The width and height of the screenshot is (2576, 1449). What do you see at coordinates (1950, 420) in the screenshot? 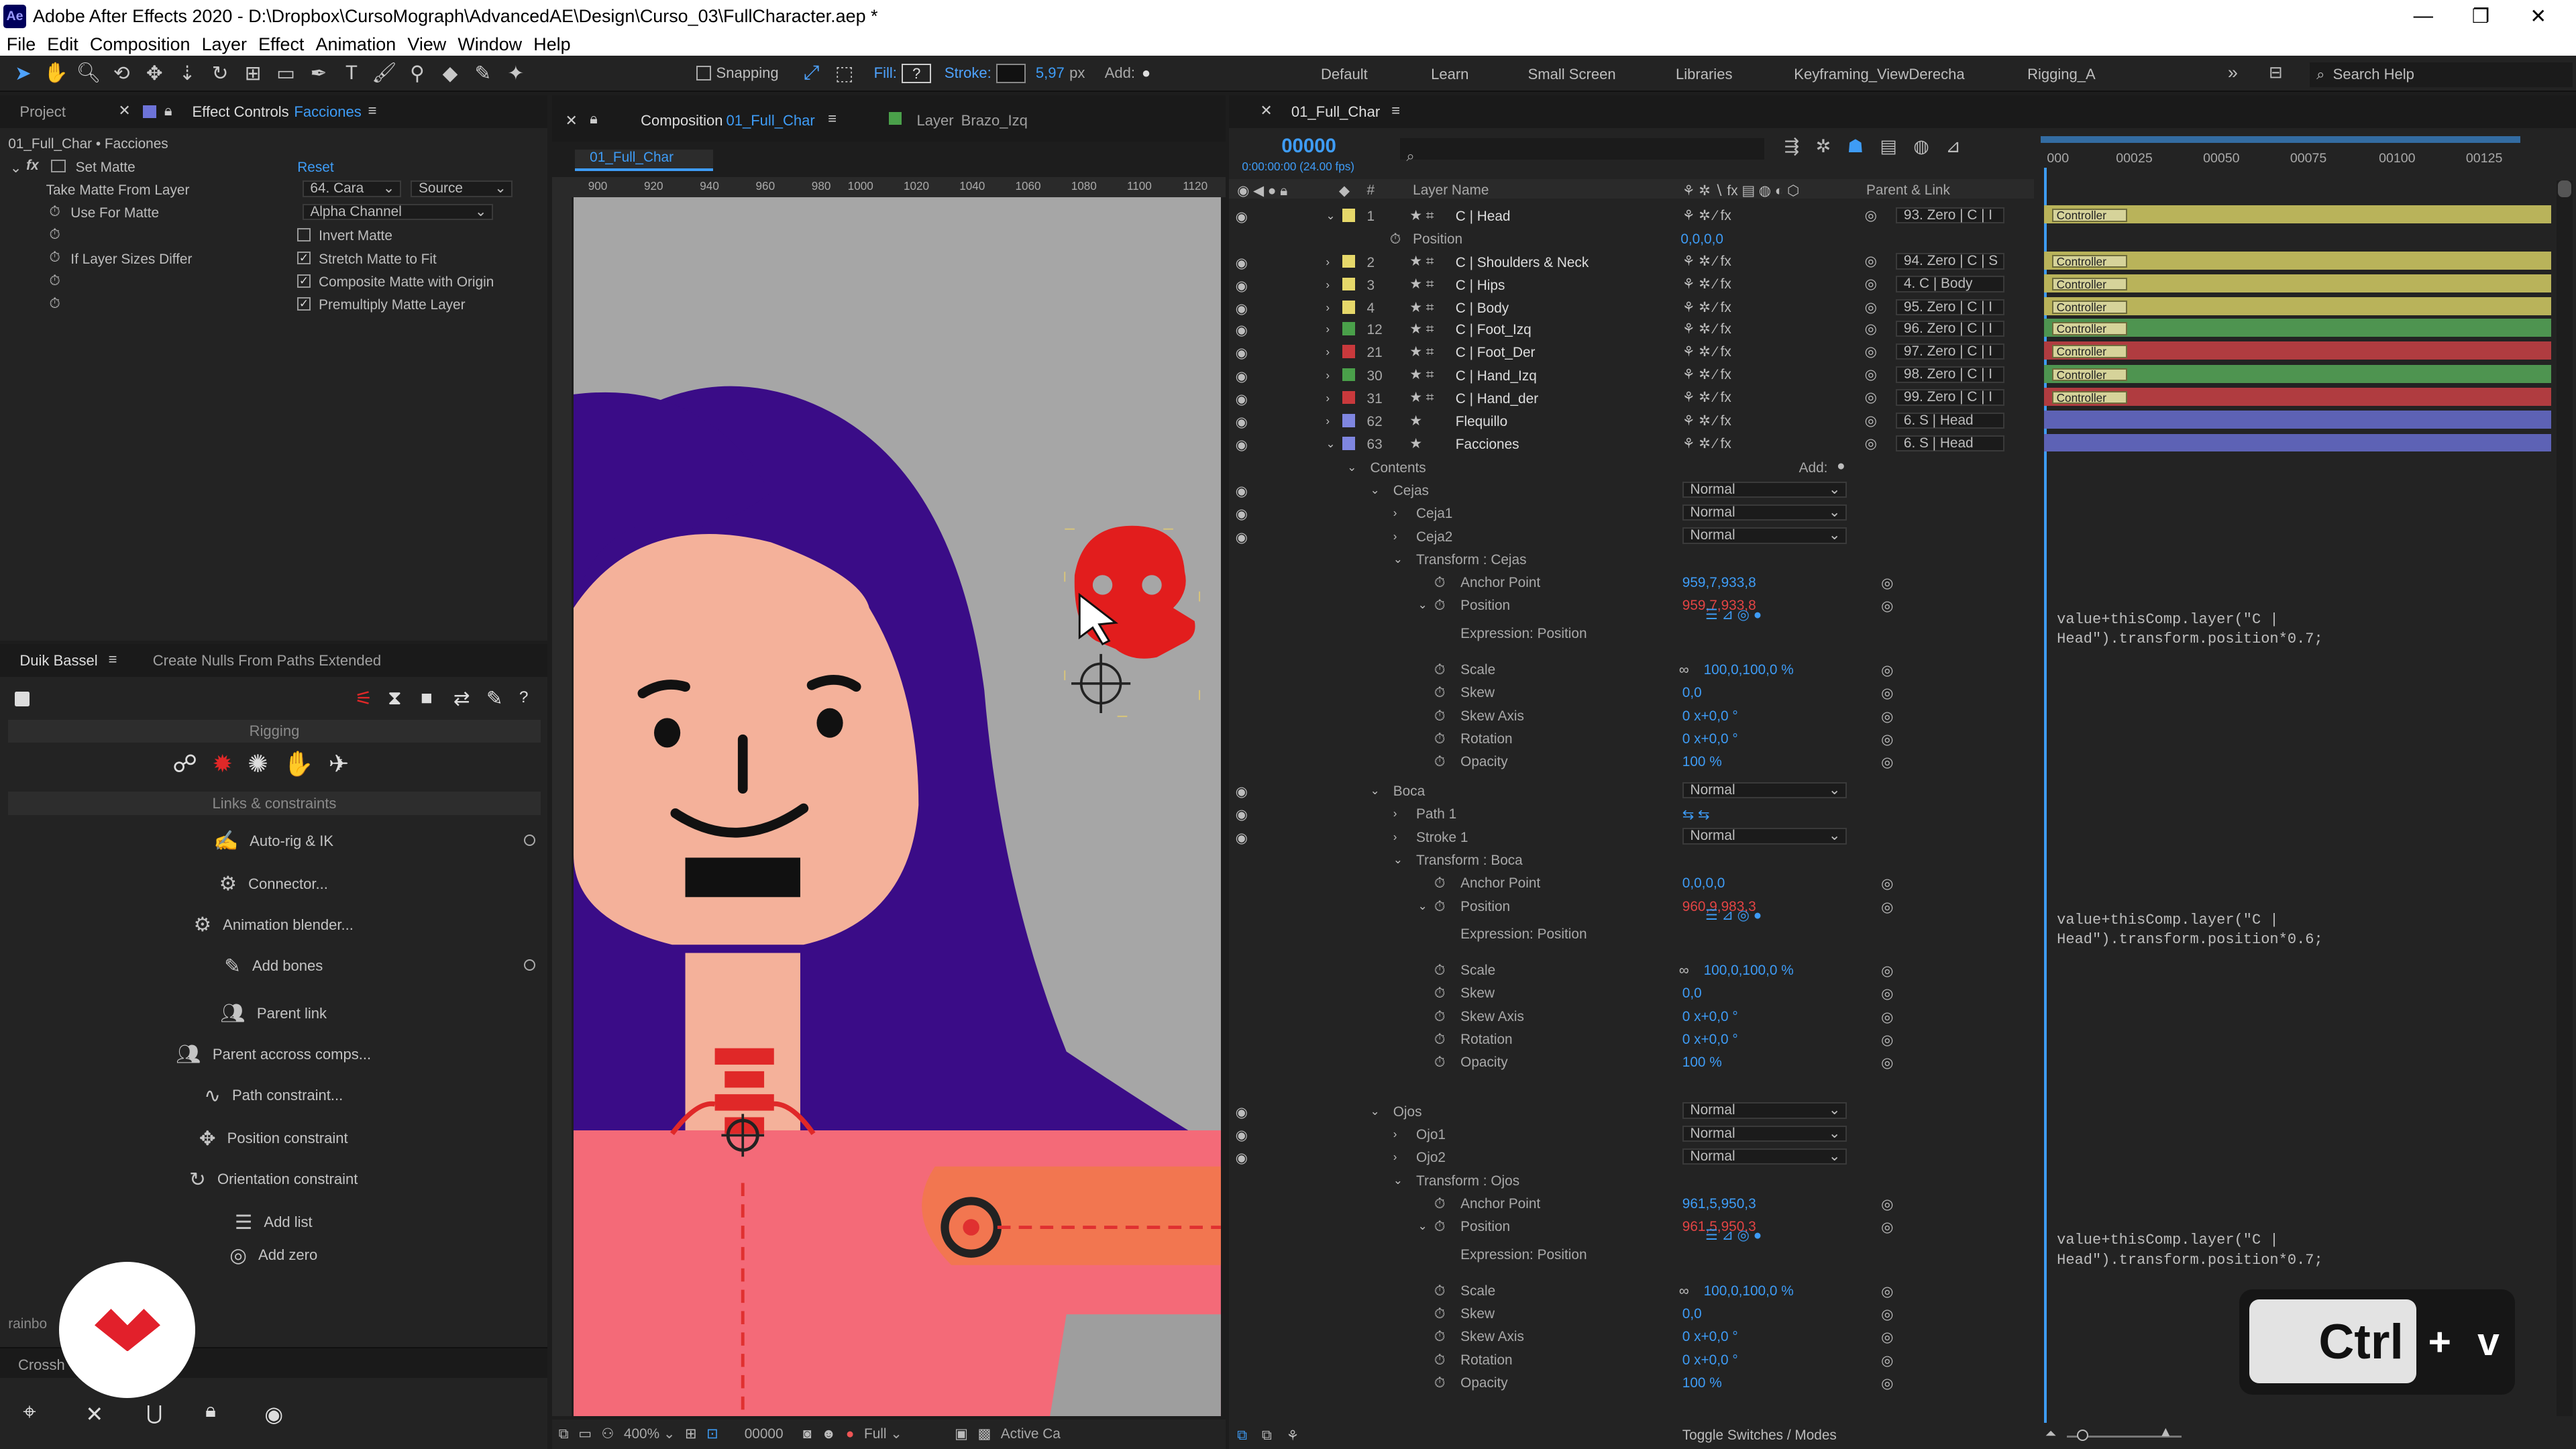
I see `parent-dropdown: 6. S | Head` at bounding box center [1950, 420].